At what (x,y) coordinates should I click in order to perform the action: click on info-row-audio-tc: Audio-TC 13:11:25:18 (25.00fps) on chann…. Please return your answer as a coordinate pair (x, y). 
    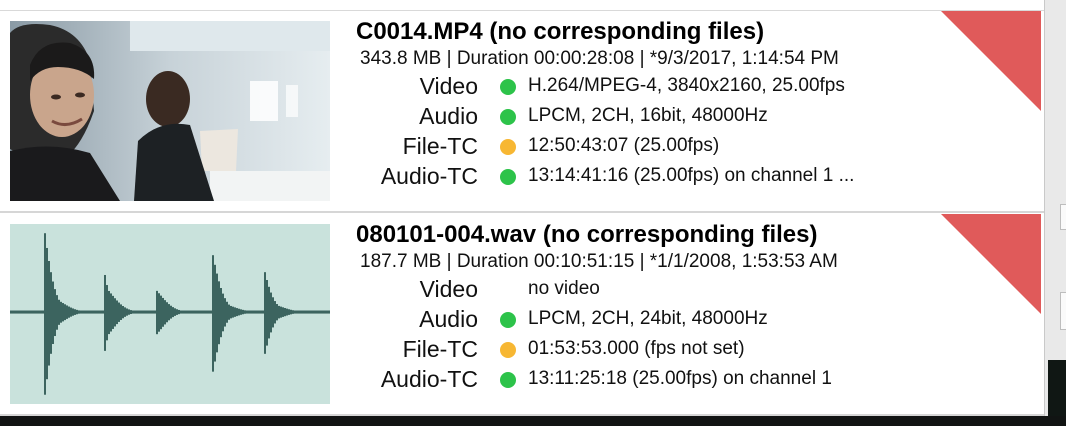
    Looking at the image, I should click on (700, 379).